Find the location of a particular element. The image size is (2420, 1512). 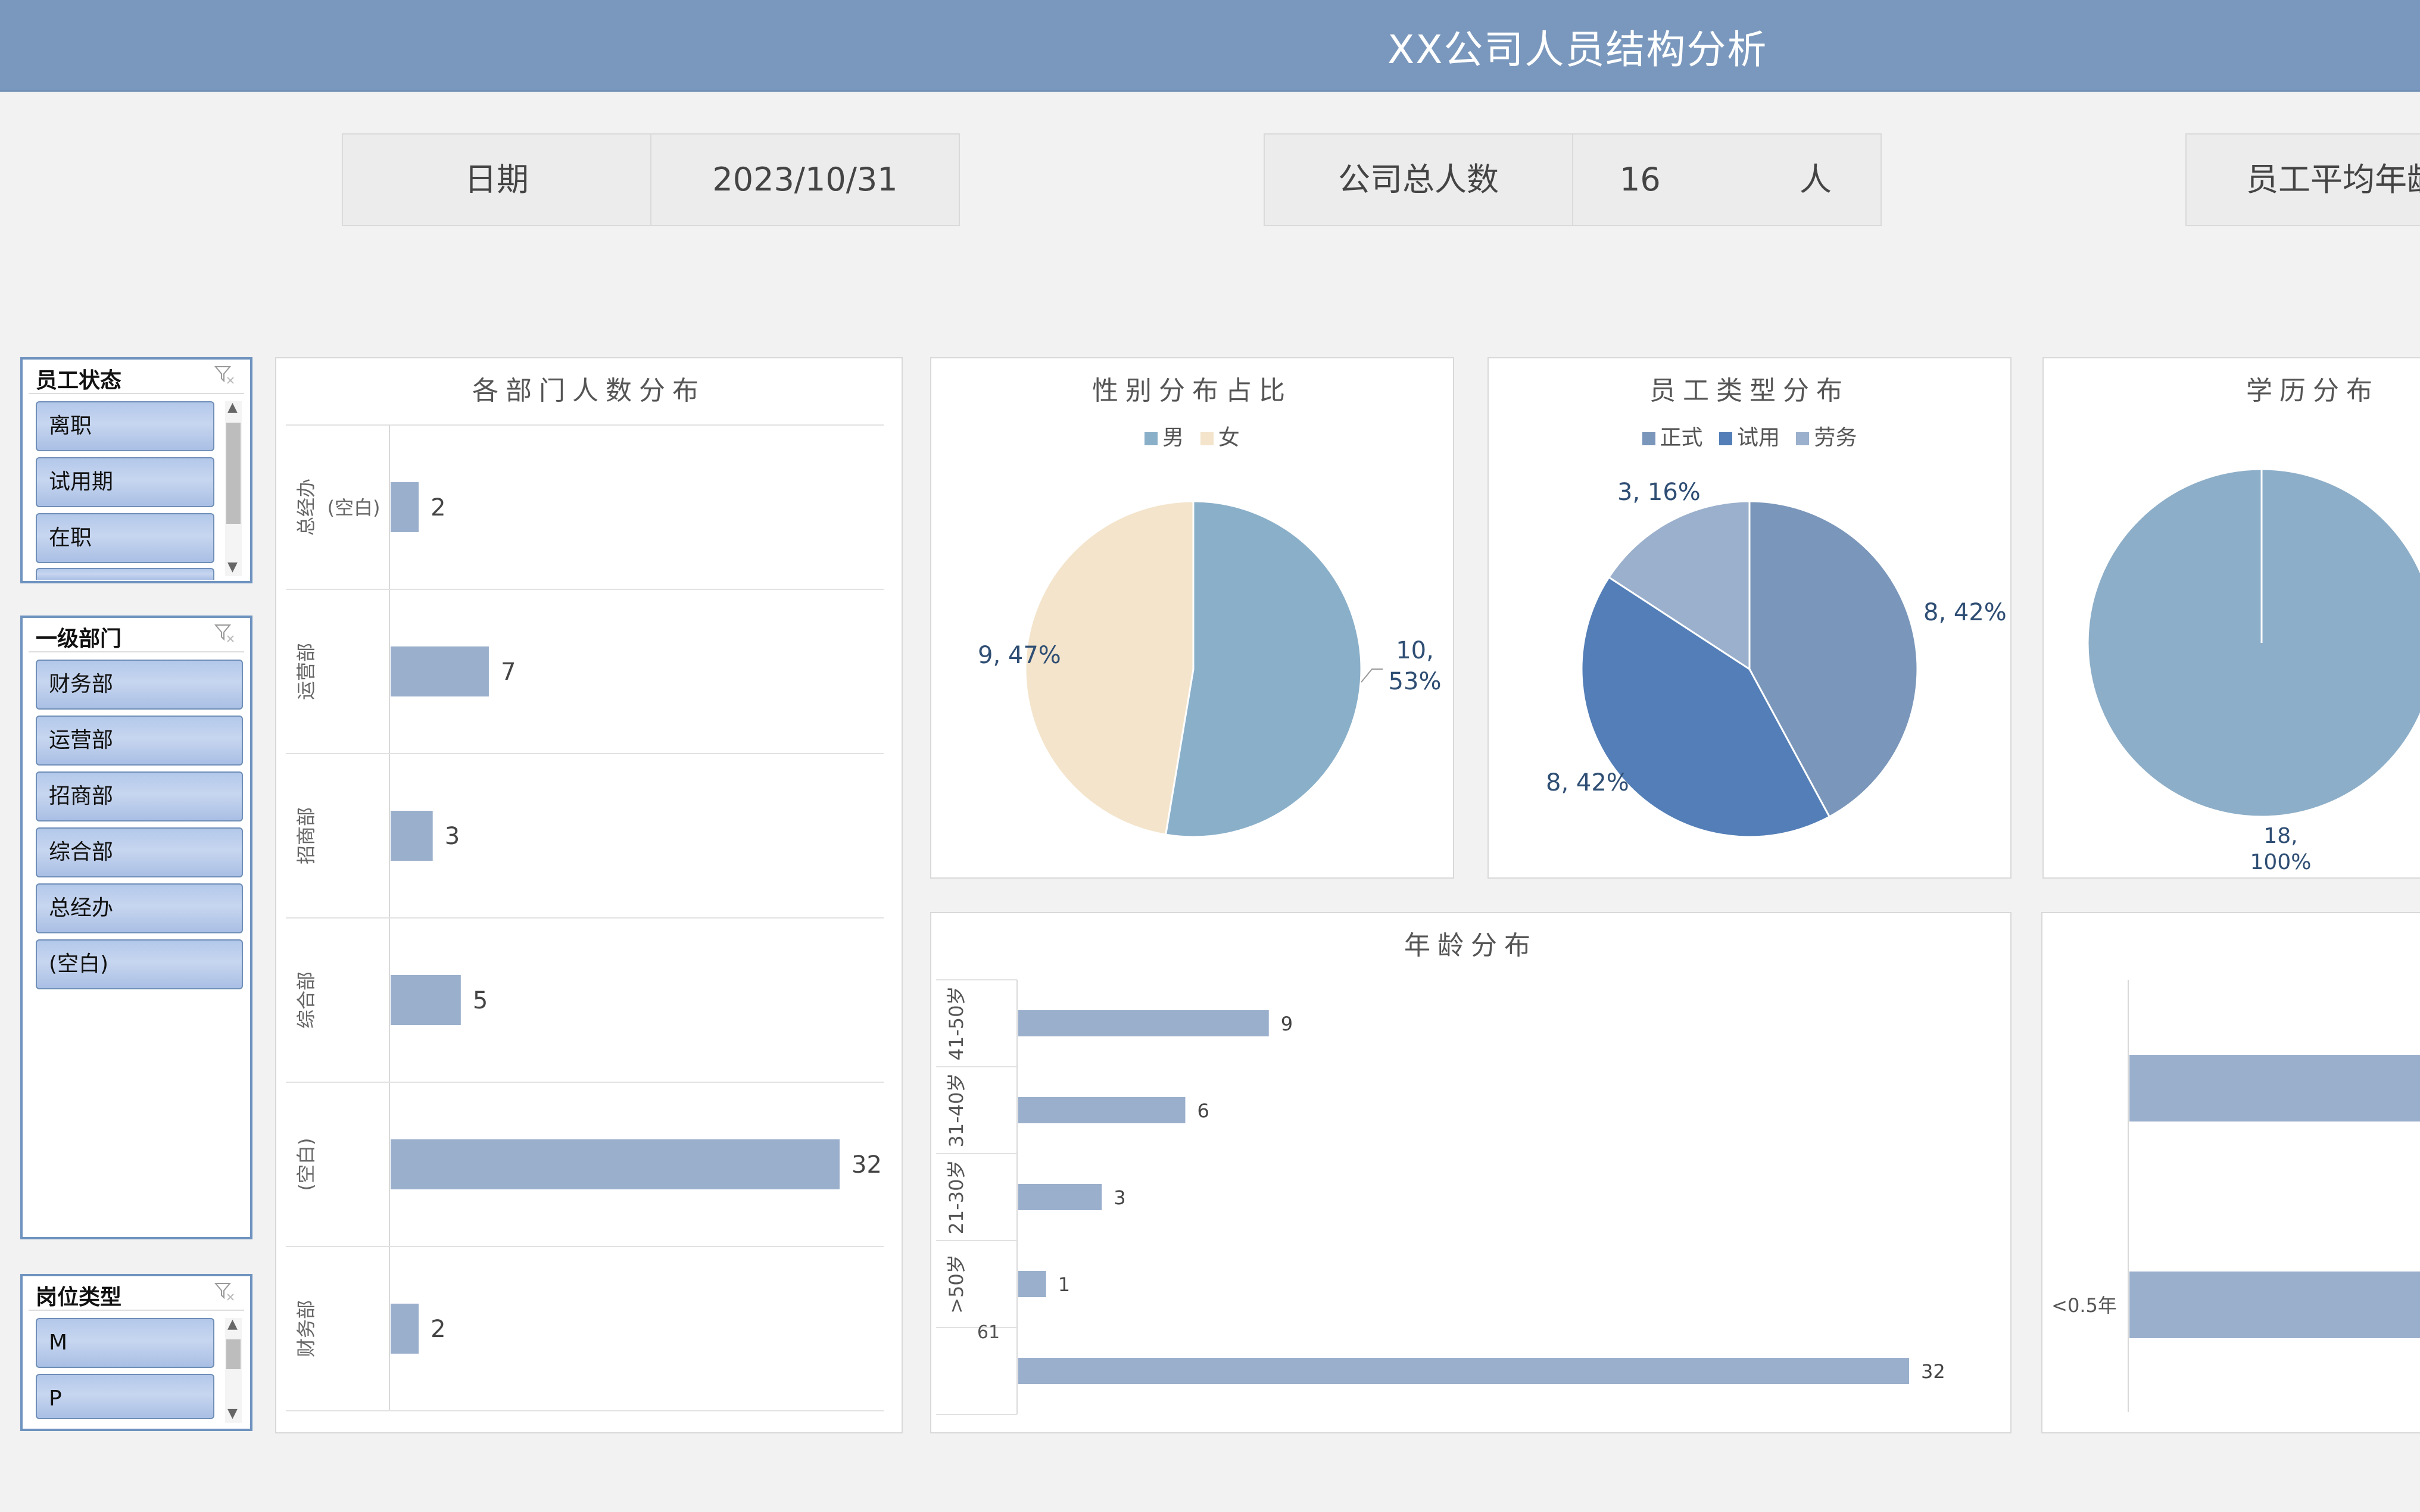

slicer-item-active: 在职 is located at coordinates (125, 538).